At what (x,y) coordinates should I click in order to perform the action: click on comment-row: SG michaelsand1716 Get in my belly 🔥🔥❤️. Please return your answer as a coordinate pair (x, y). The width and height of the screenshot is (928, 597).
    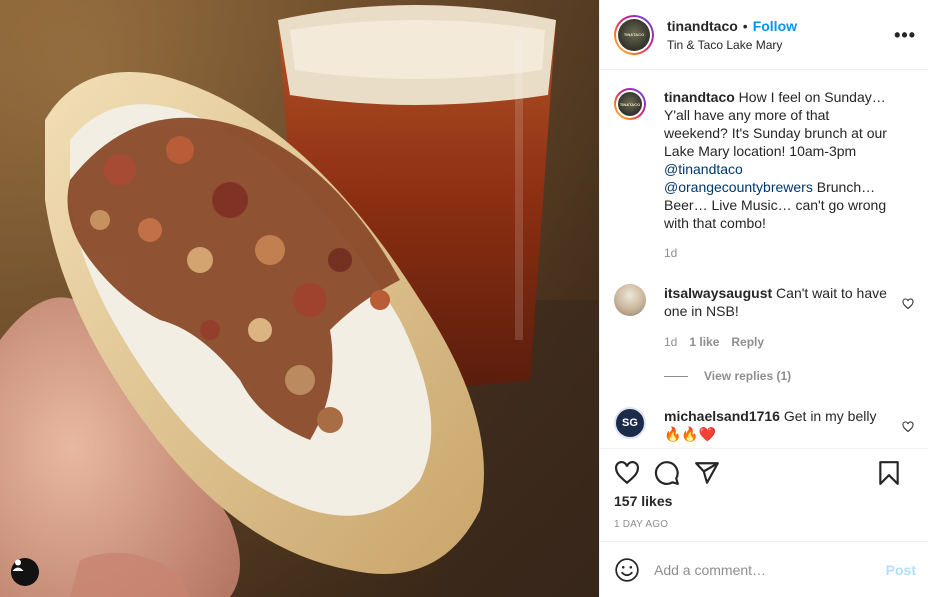
    Looking at the image, I should click on (764, 425).